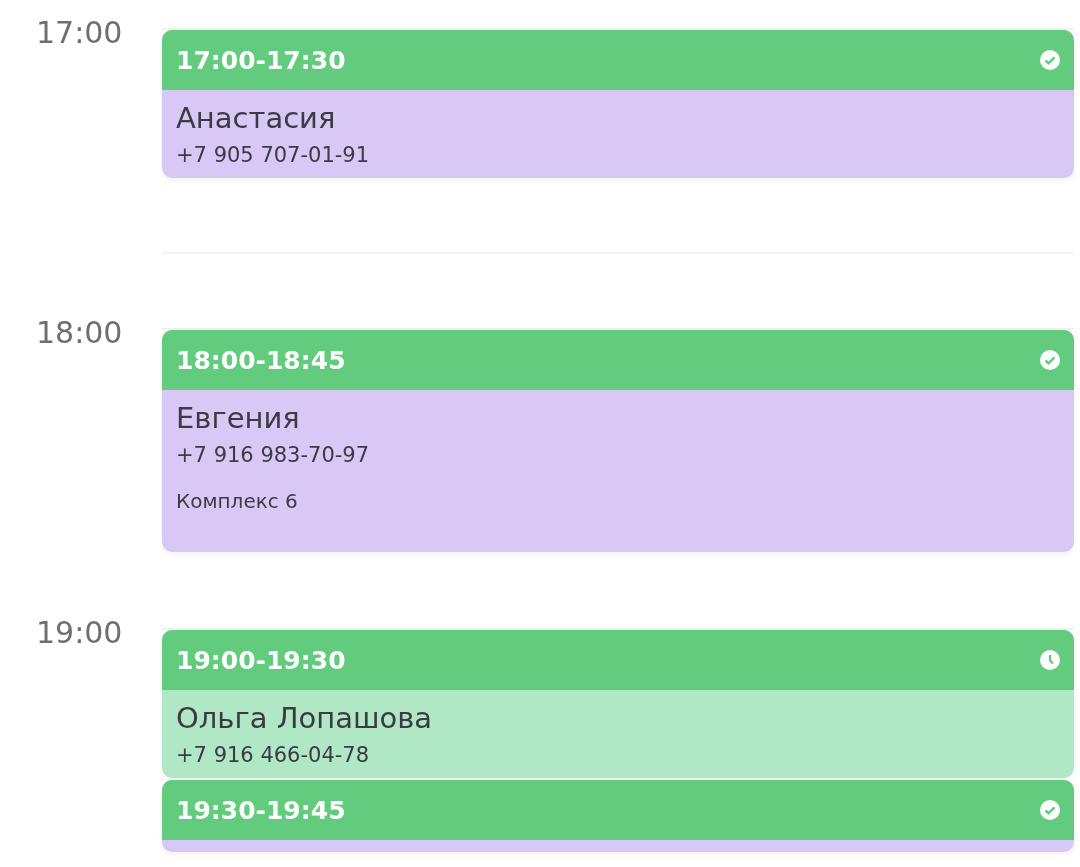 The image size is (1080, 867). I want to click on client-name: Ольга Лопашова, so click(304, 718).